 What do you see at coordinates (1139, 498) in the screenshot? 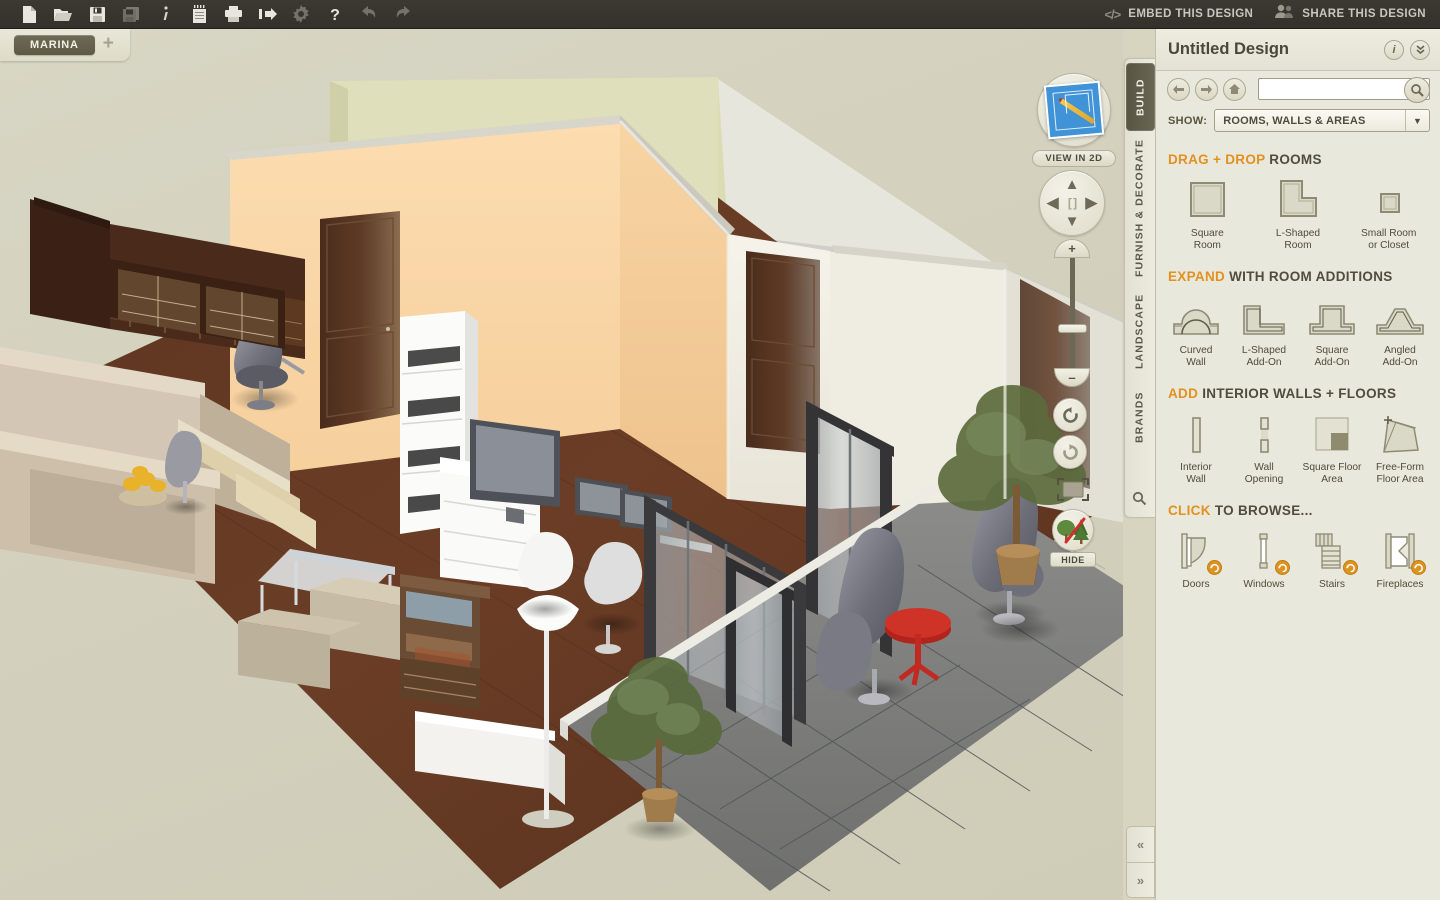
I see `rail-search-icon` at bounding box center [1139, 498].